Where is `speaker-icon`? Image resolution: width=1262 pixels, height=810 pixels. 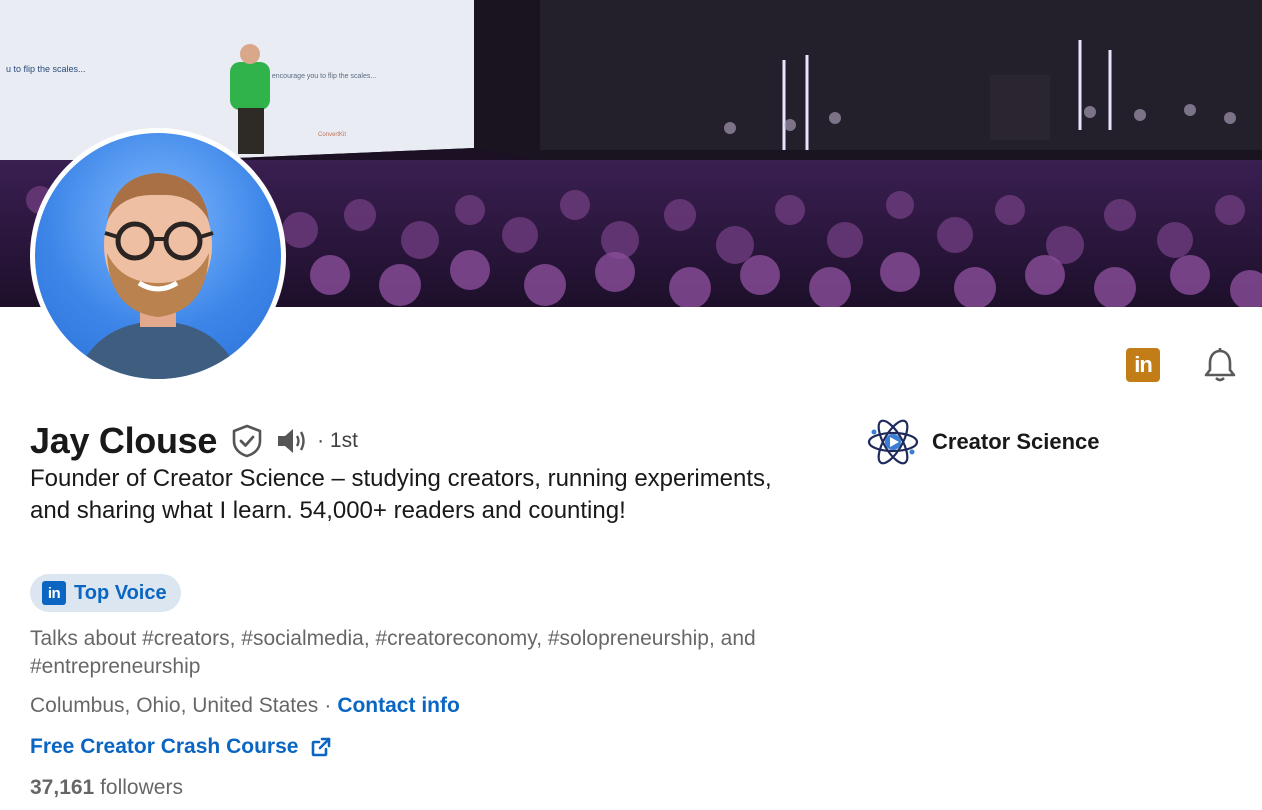
speaker-icon is located at coordinates (292, 441).